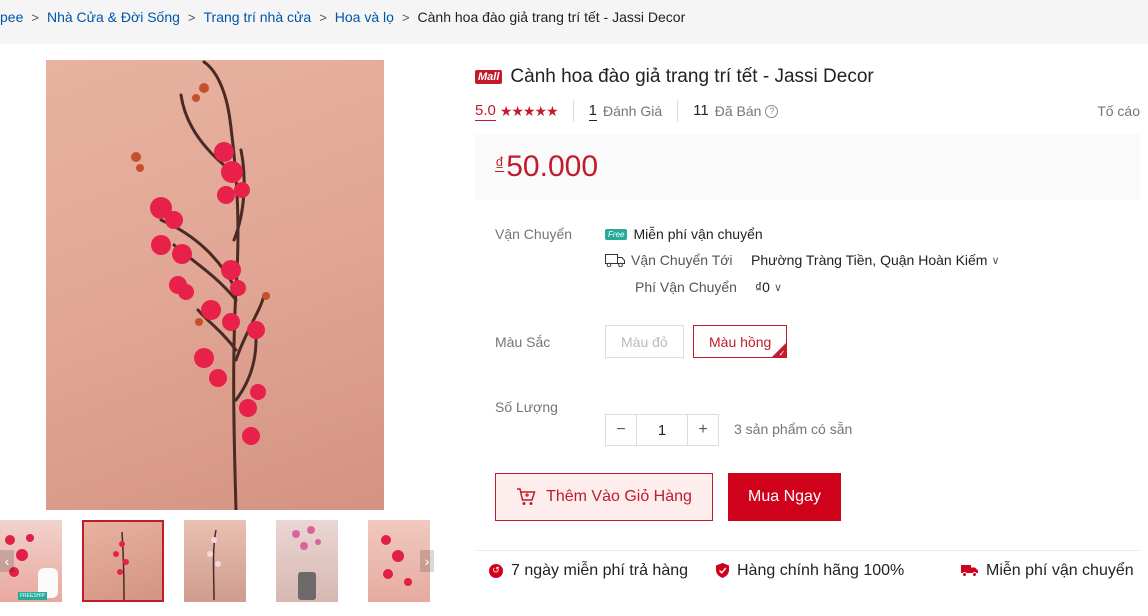 The height and width of the screenshot is (616, 1148). I want to click on truck-icon, so click(615, 260).